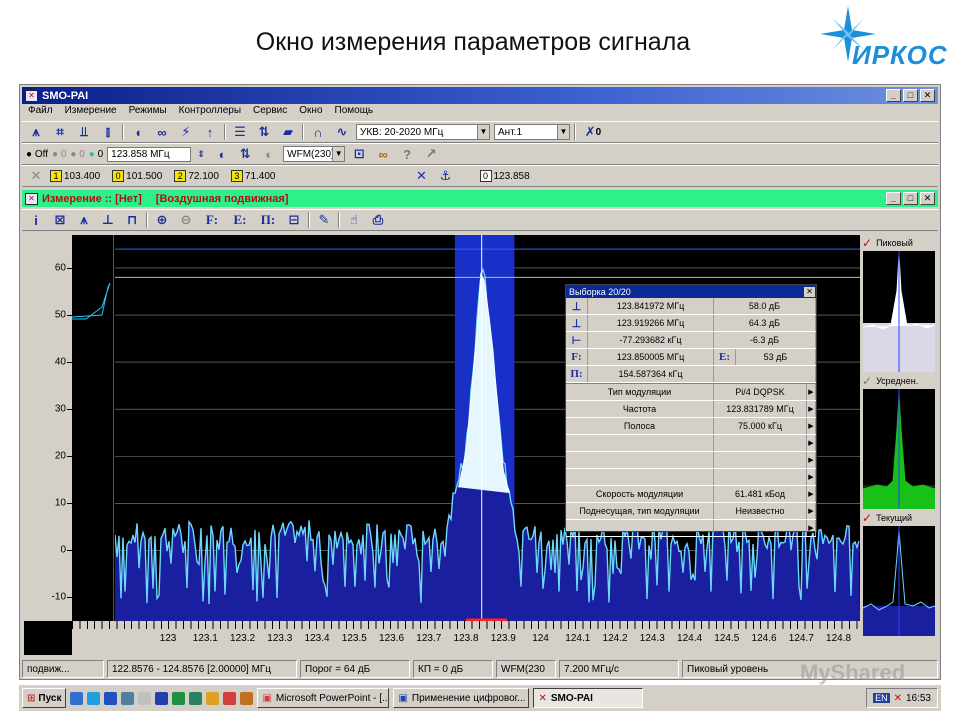 This screenshot has height=720, width=960. What do you see at coordinates (212, 220) in the screenshot?
I see `f-button: F:` at bounding box center [212, 220].